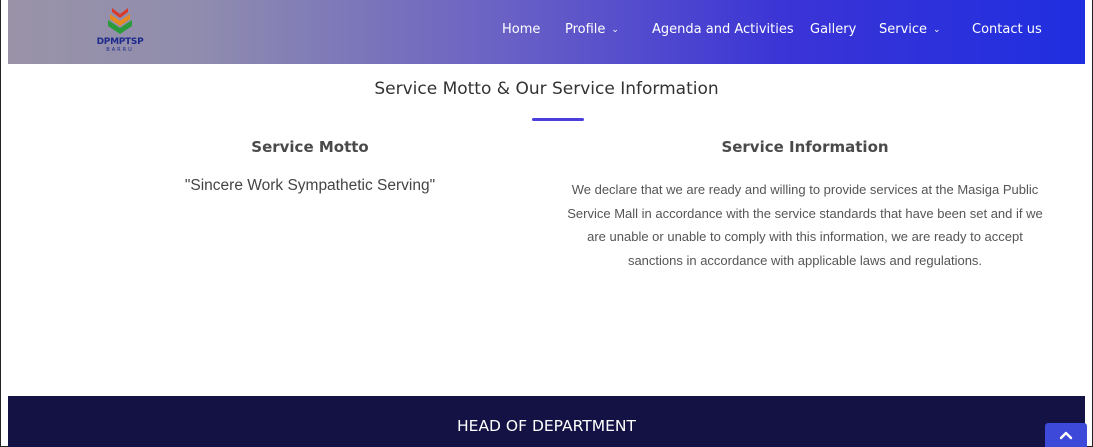  Describe the element at coordinates (558, 119) in the screenshot. I see `title-underline` at that location.